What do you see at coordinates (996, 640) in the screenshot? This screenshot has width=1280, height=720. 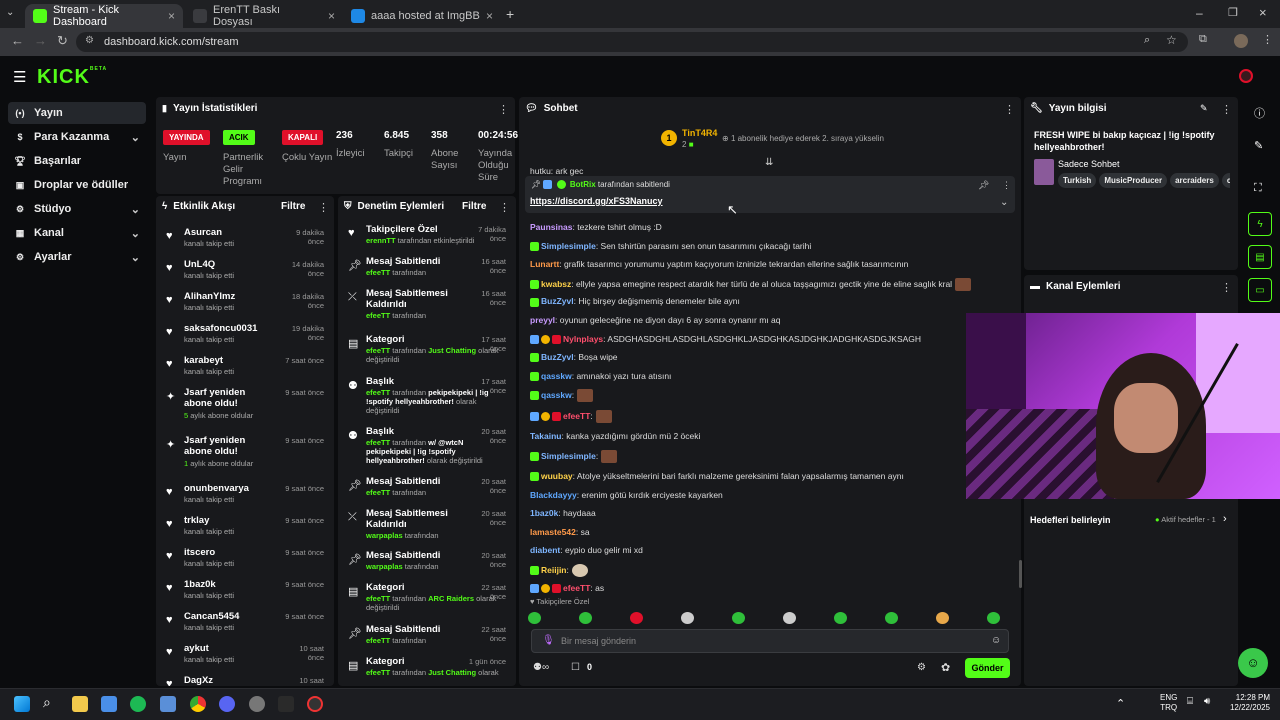 I see `emoji-picker-icon: ☺` at bounding box center [996, 640].